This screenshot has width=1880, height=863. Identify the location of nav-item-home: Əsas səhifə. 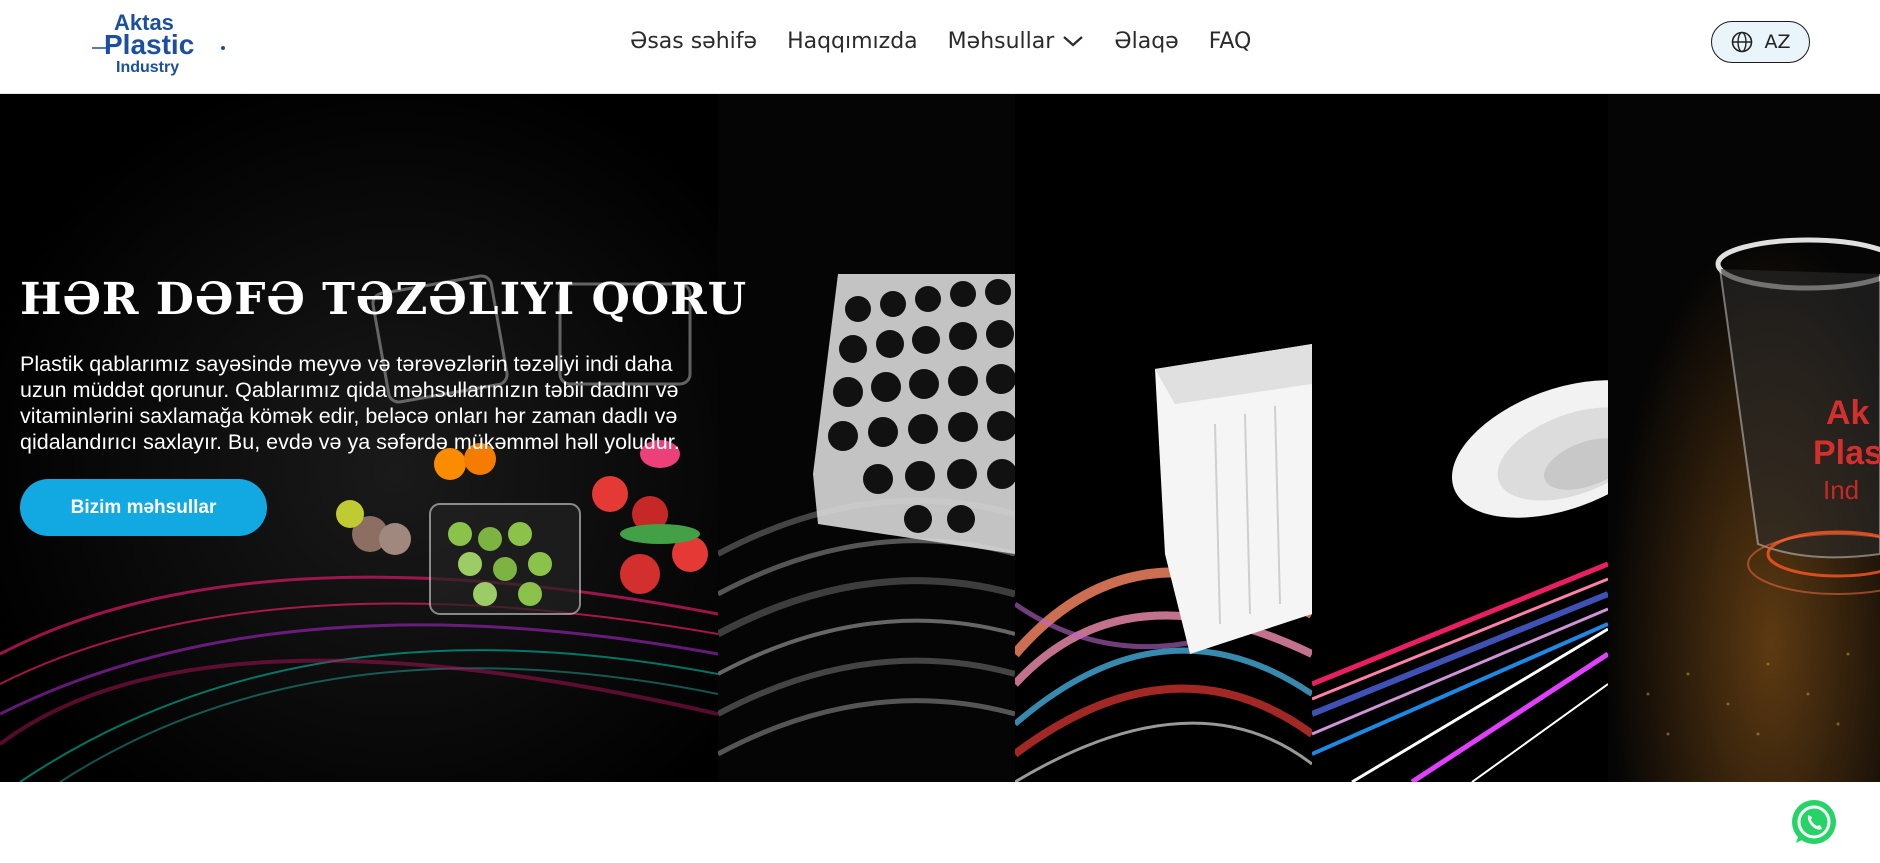
(693, 41).